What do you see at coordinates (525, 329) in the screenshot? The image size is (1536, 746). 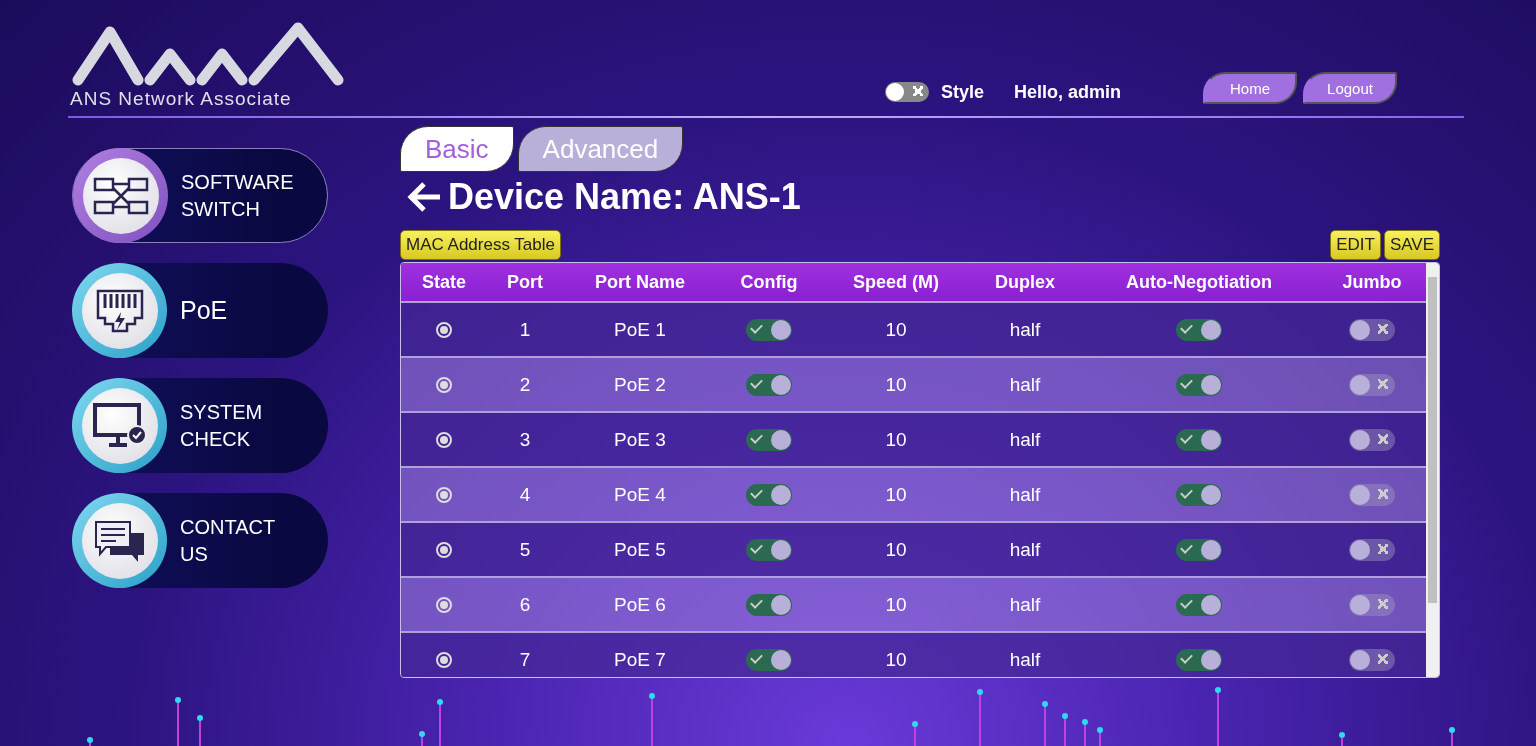 I see `table-cell: 1` at bounding box center [525, 329].